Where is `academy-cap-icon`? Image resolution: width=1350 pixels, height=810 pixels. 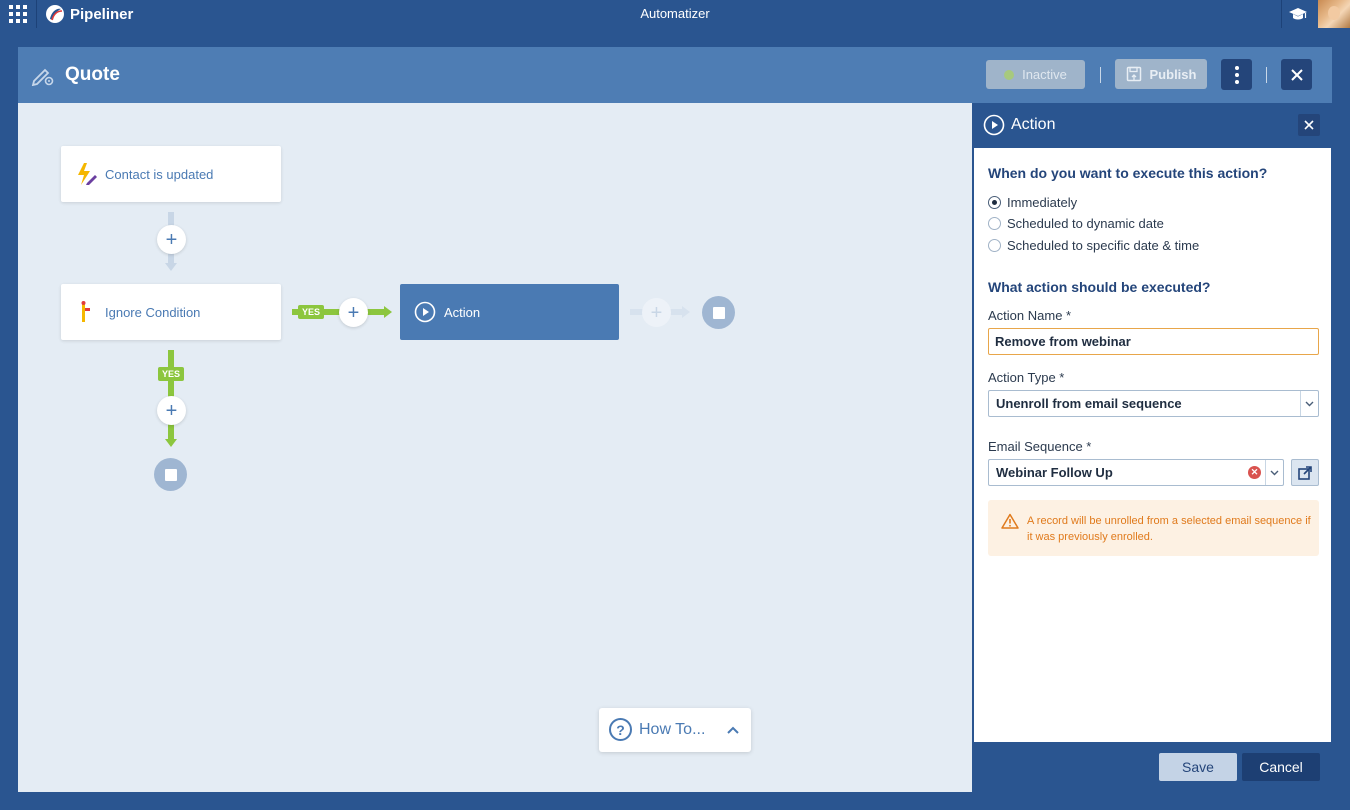 academy-cap-icon is located at coordinates (1298, 14).